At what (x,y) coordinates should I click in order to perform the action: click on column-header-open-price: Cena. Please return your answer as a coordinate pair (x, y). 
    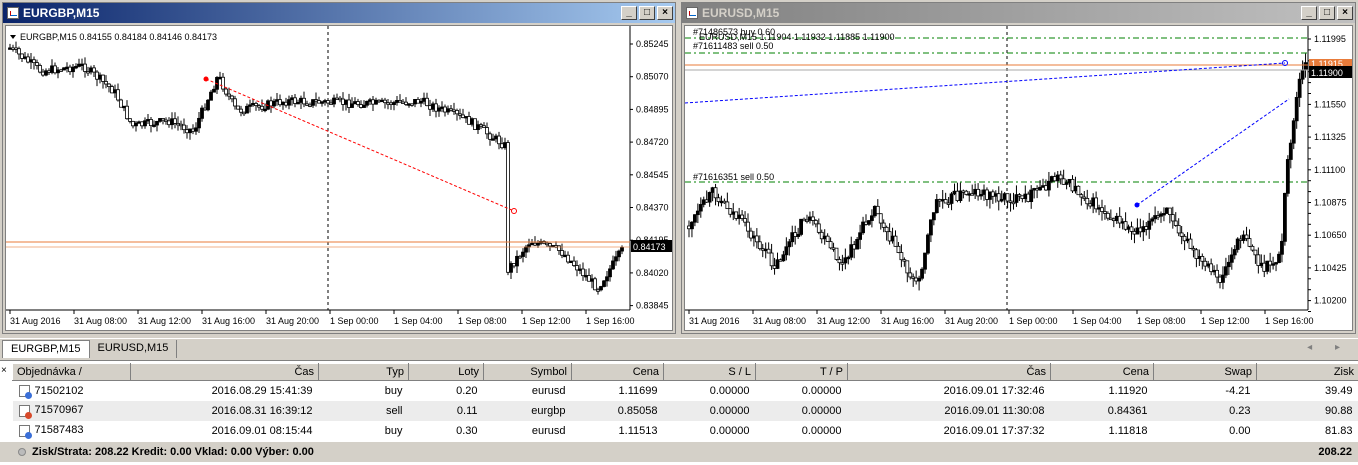
    Looking at the image, I should click on (617, 372).